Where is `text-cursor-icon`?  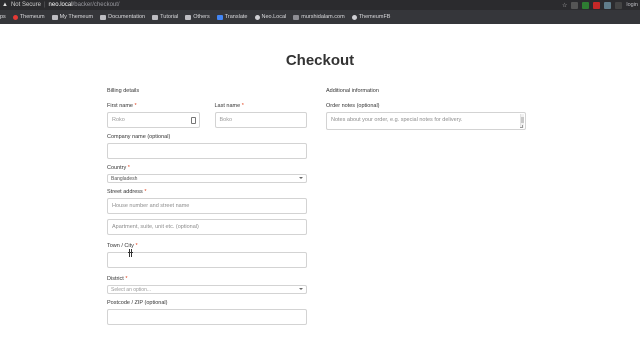 text-cursor-icon is located at coordinates (130, 253).